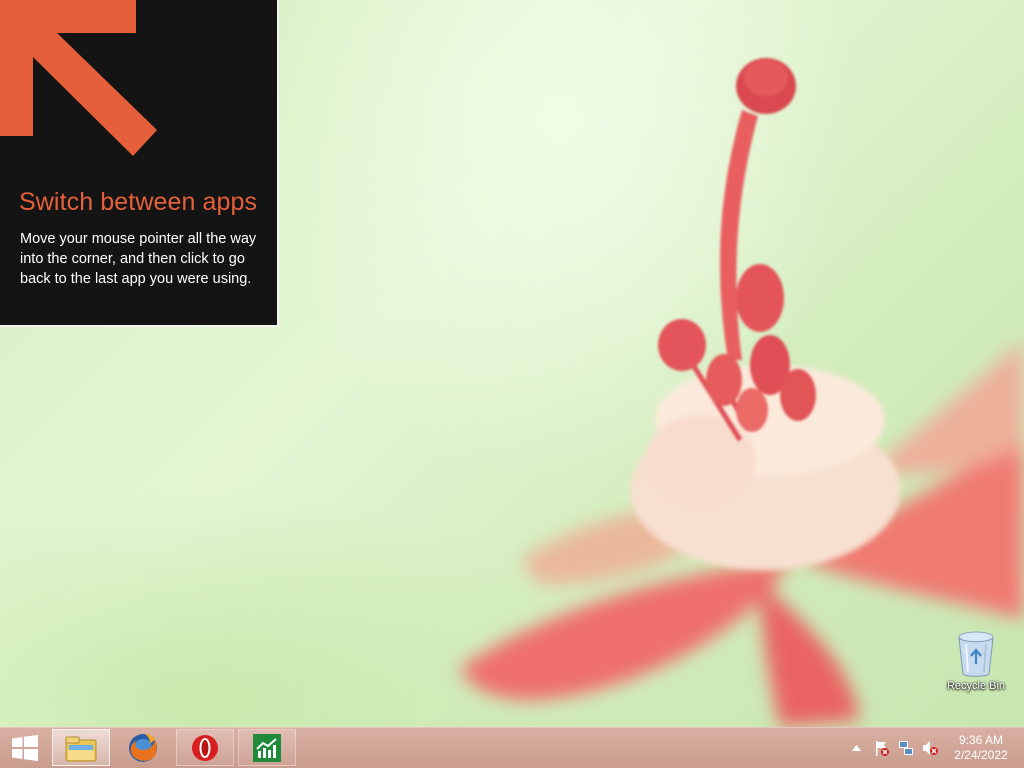  I want to click on tip-title: Switch between apps, so click(138, 202).